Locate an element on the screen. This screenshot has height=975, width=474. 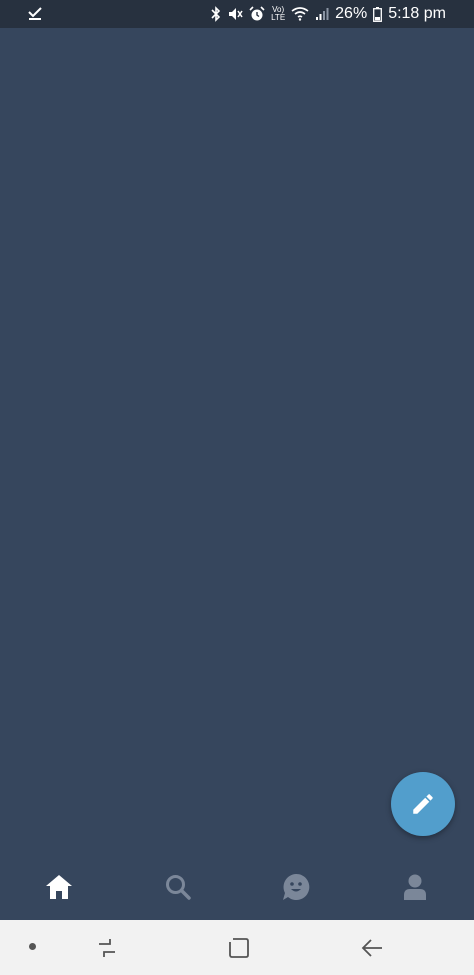
mute-icon is located at coordinates (235, 14).